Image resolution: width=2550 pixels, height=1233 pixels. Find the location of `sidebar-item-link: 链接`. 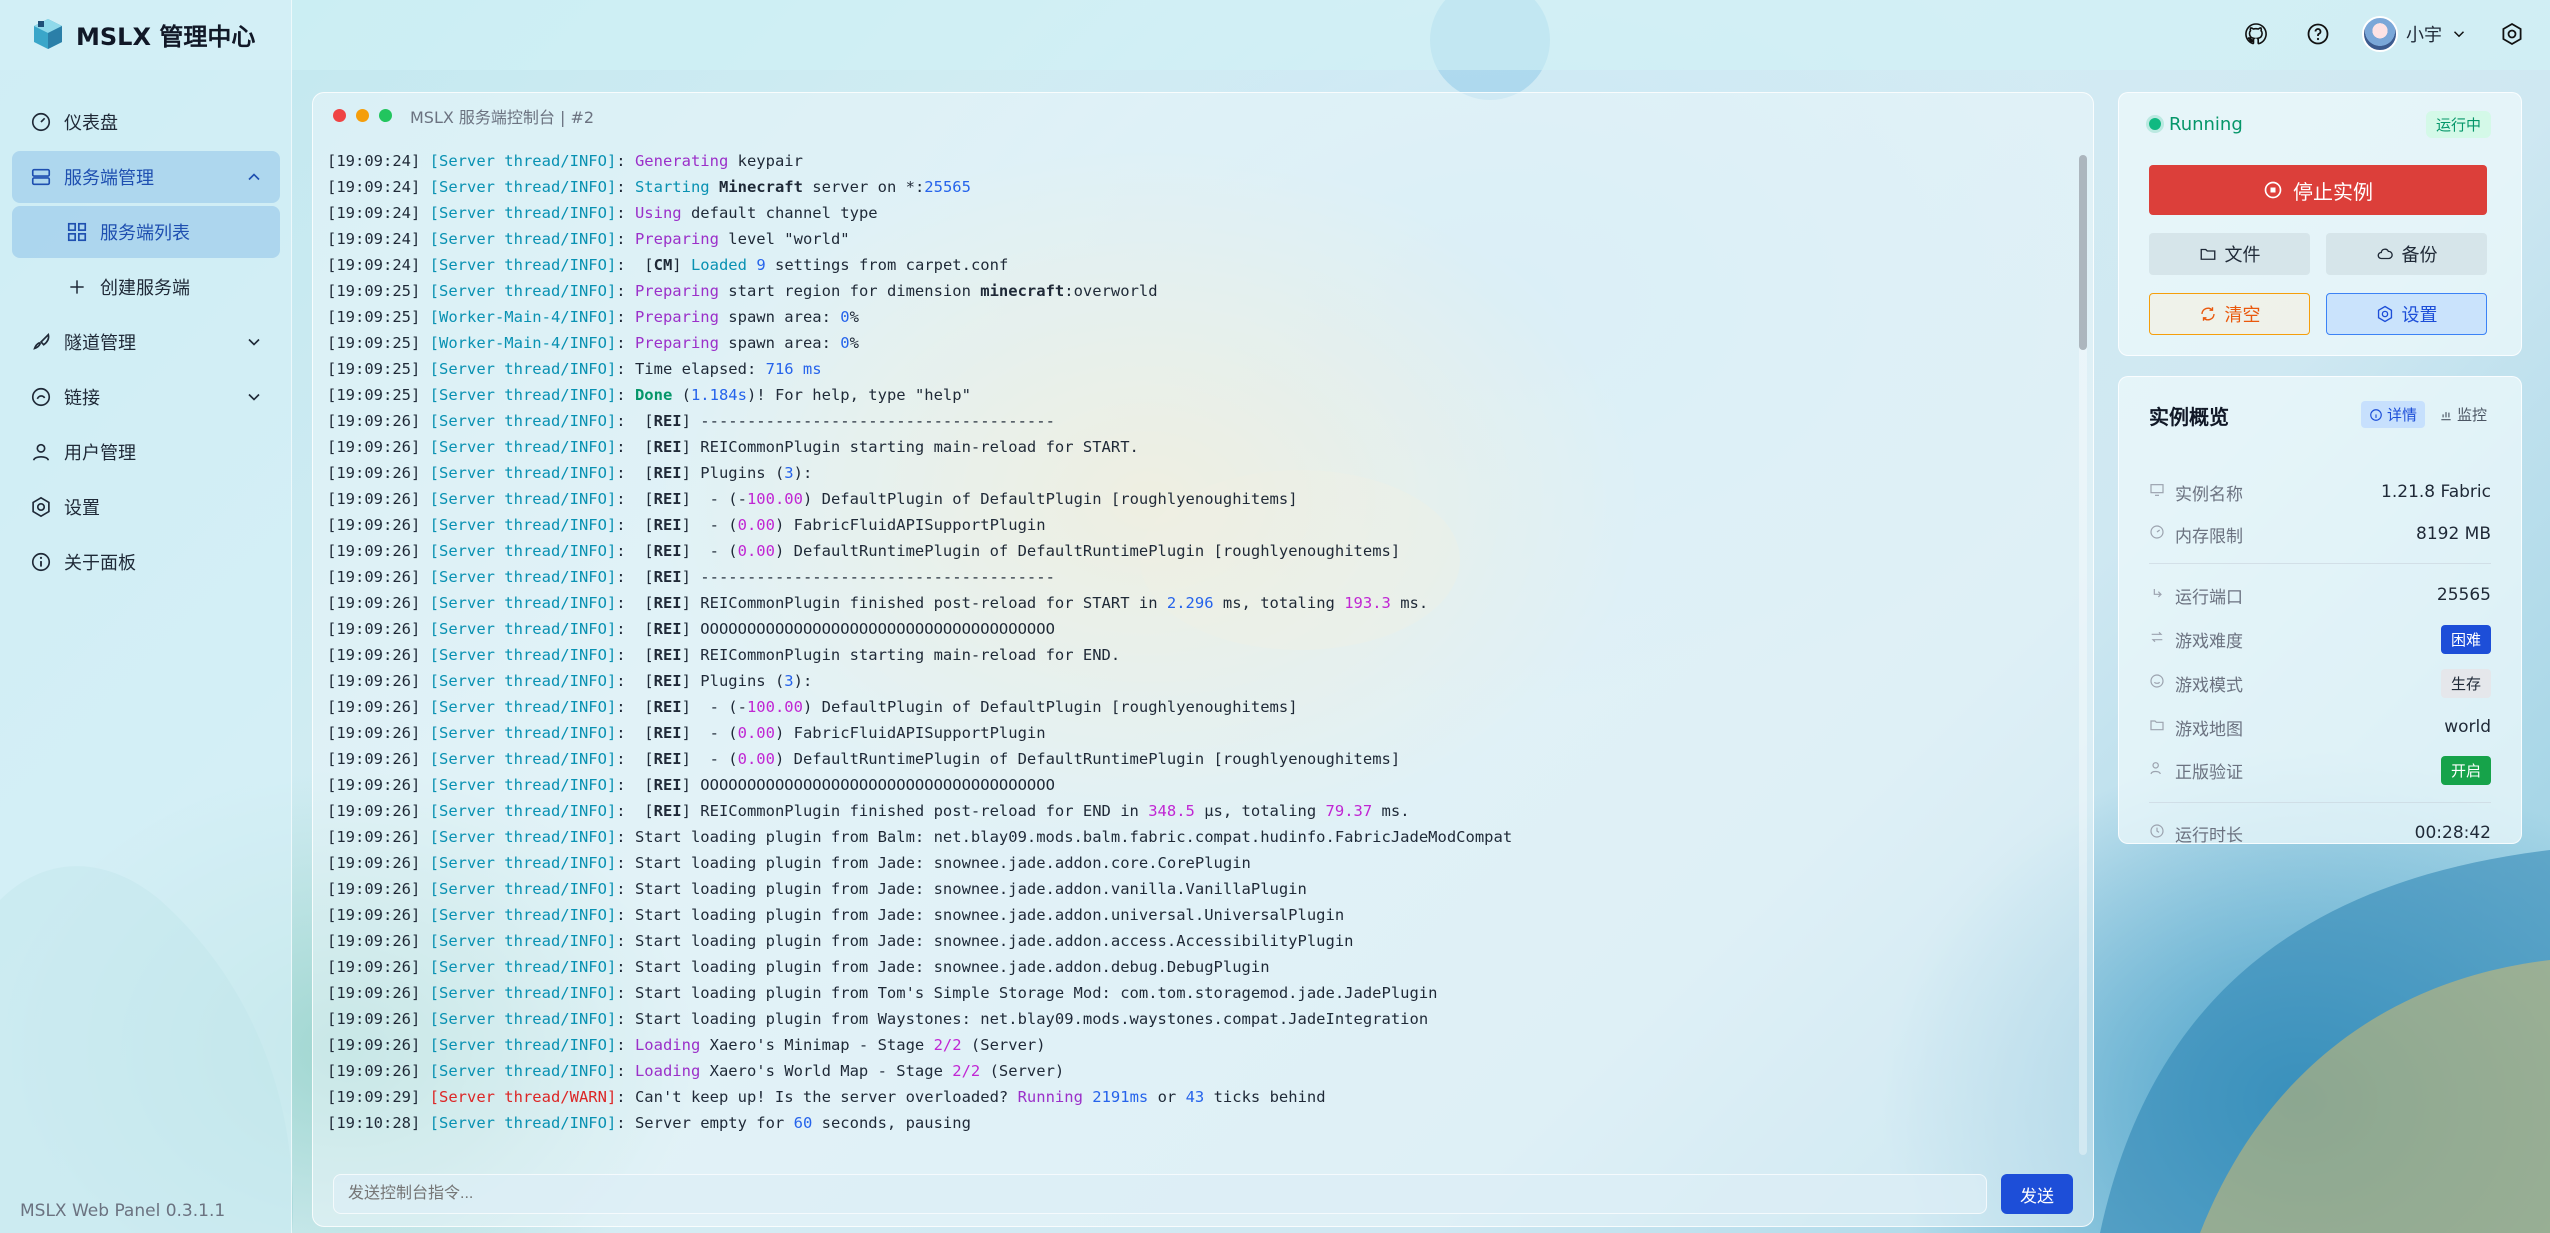

sidebar-item-link: 链接 is located at coordinates (146, 397).